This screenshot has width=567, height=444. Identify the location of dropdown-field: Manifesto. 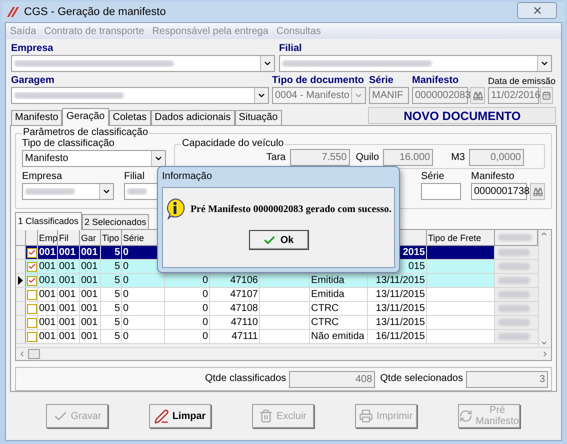
(94, 158).